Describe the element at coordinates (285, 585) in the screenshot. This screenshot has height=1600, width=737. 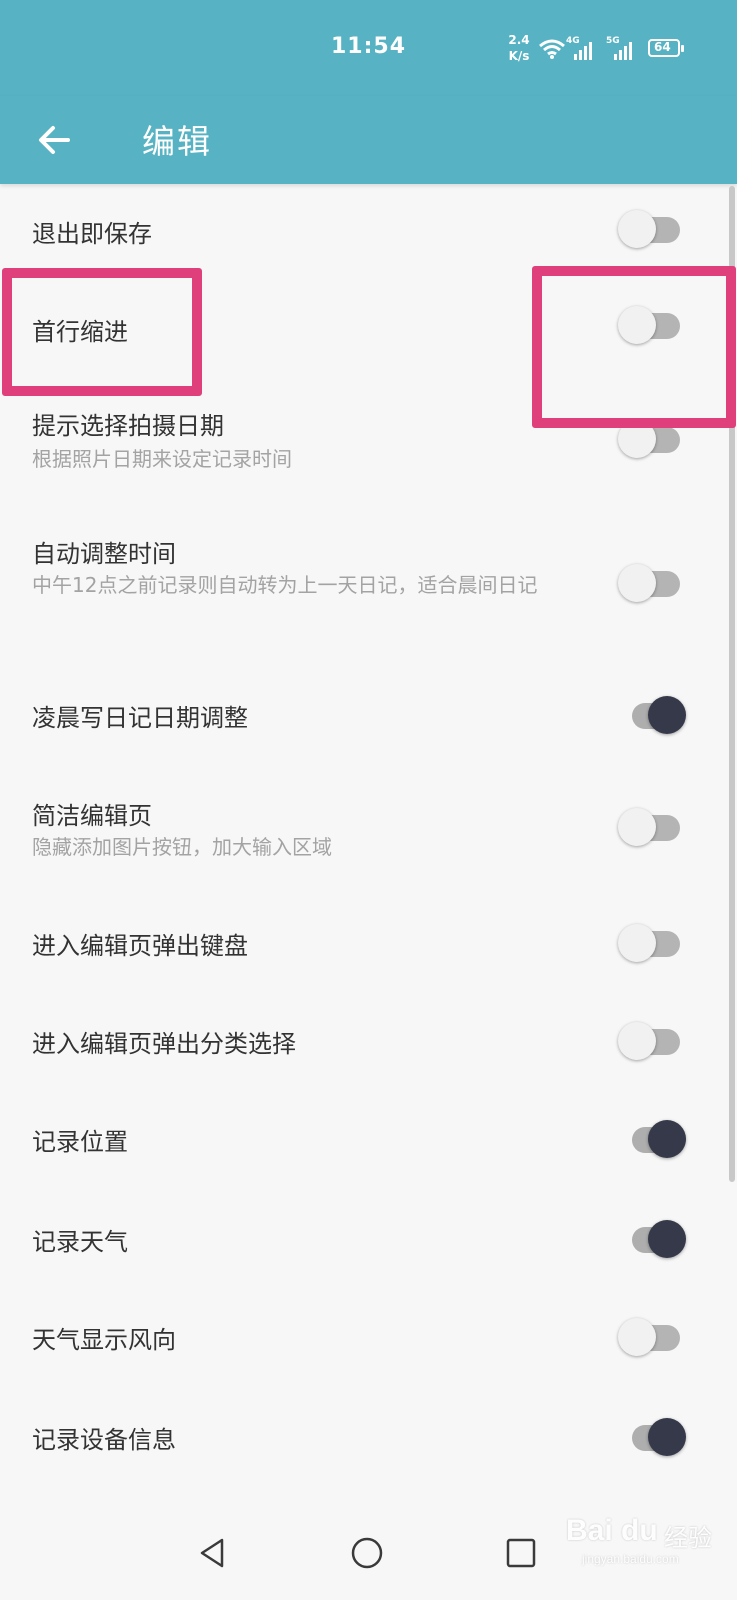
I see `setting-description: 中午12点之前记录则自动转为上一天日记，适合晨间日记` at that location.